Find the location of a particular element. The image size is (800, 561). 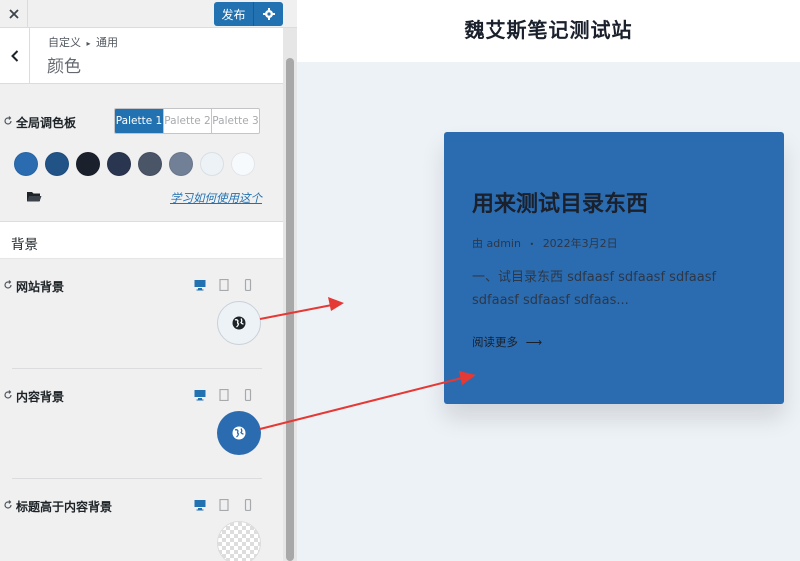

sidebar-scrollbar is located at coordinates (290, 294).